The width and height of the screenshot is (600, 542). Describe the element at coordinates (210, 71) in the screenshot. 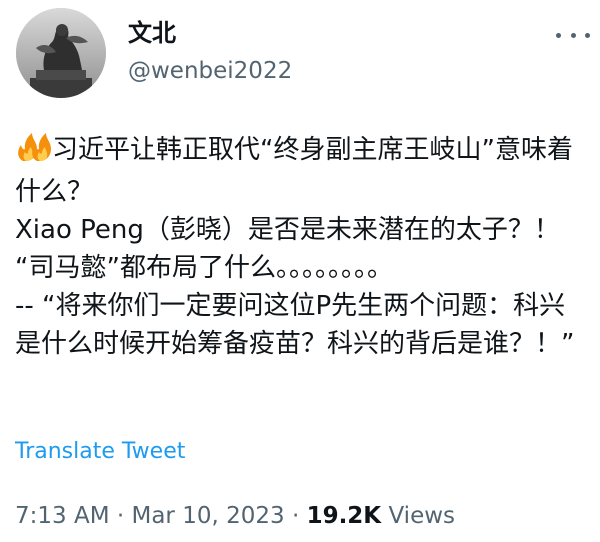

I see `author-handle: @wenbei2022` at that location.